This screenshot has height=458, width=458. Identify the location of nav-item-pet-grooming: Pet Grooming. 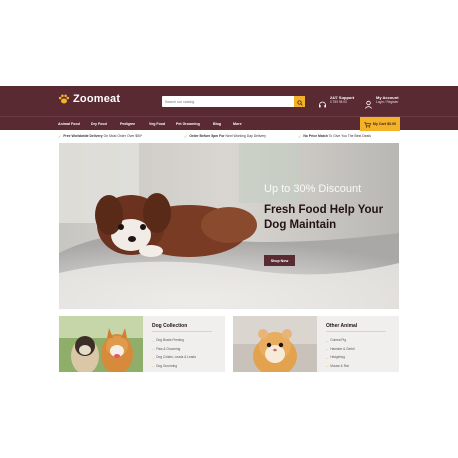
(194, 124).